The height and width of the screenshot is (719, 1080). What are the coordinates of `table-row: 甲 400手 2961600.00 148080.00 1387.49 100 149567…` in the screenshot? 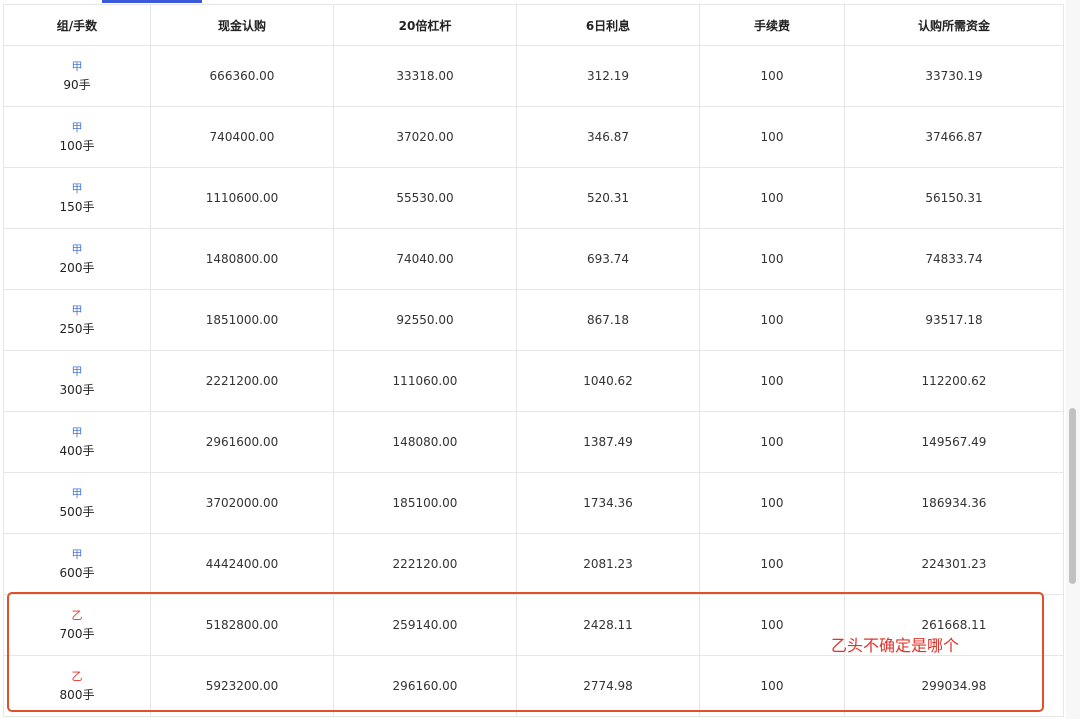 It's located at (533, 442).